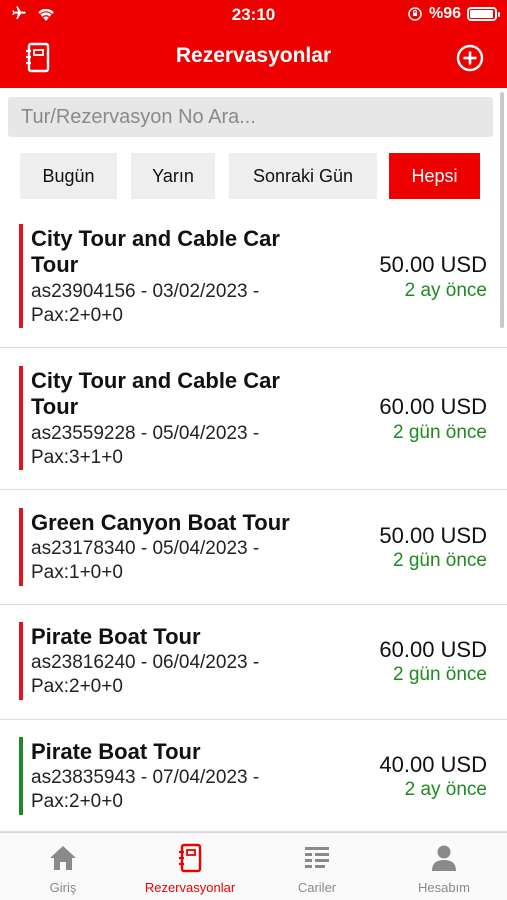 This screenshot has width=507, height=900. What do you see at coordinates (444, 858) in the screenshot?
I see `person-icon` at bounding box center [444, 858].